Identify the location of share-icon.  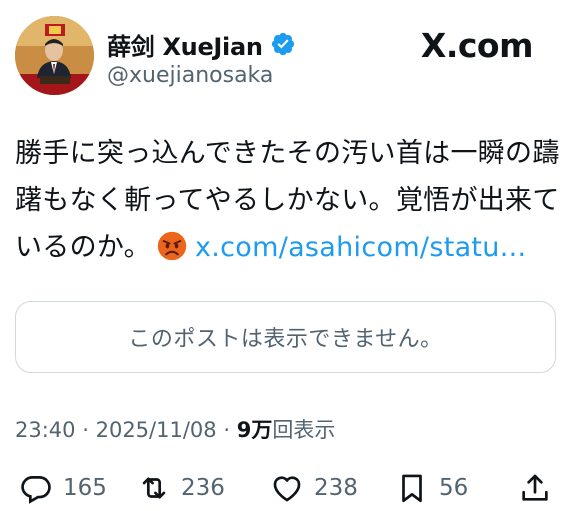
(535, 487).